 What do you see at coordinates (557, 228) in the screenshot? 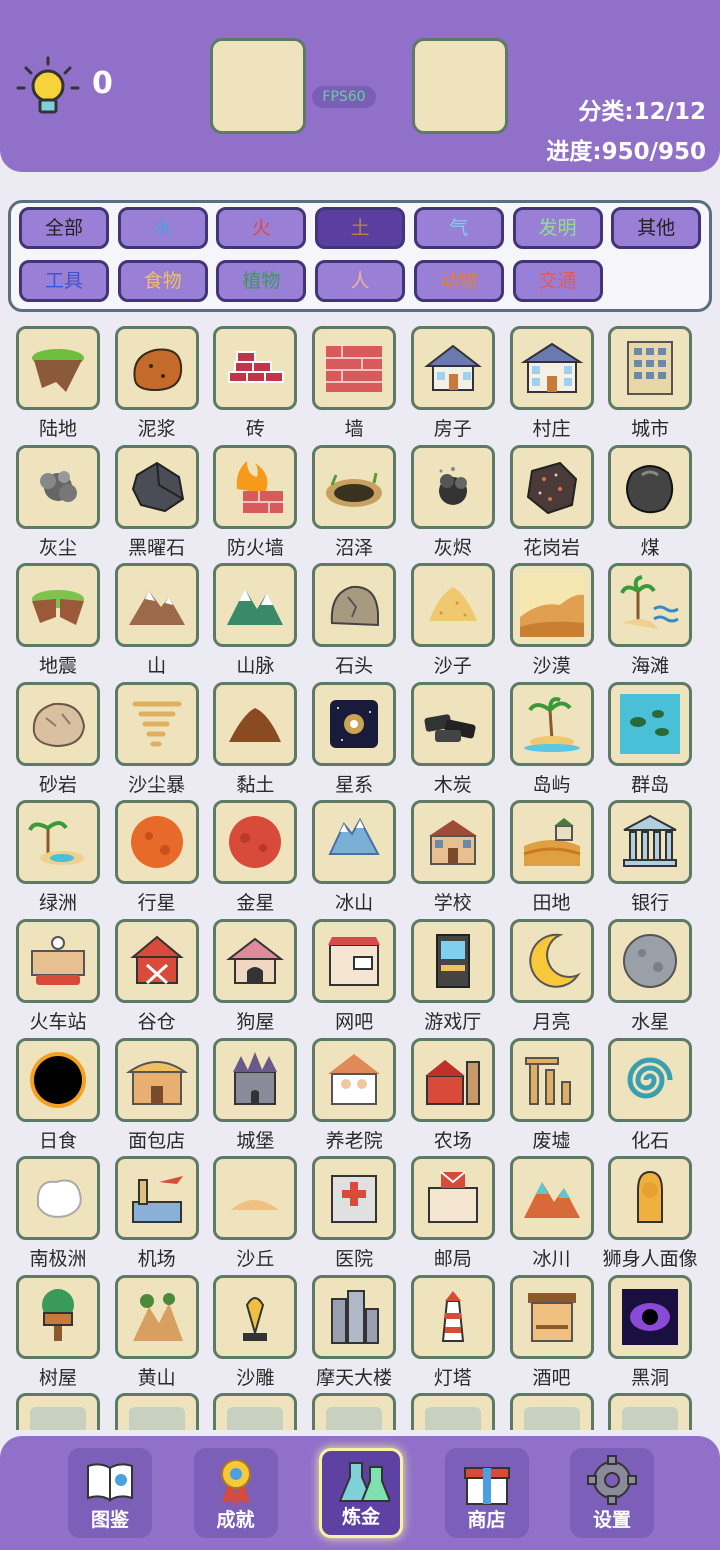
I see `filter-chip: 发明` at bounding box center [557, 228].